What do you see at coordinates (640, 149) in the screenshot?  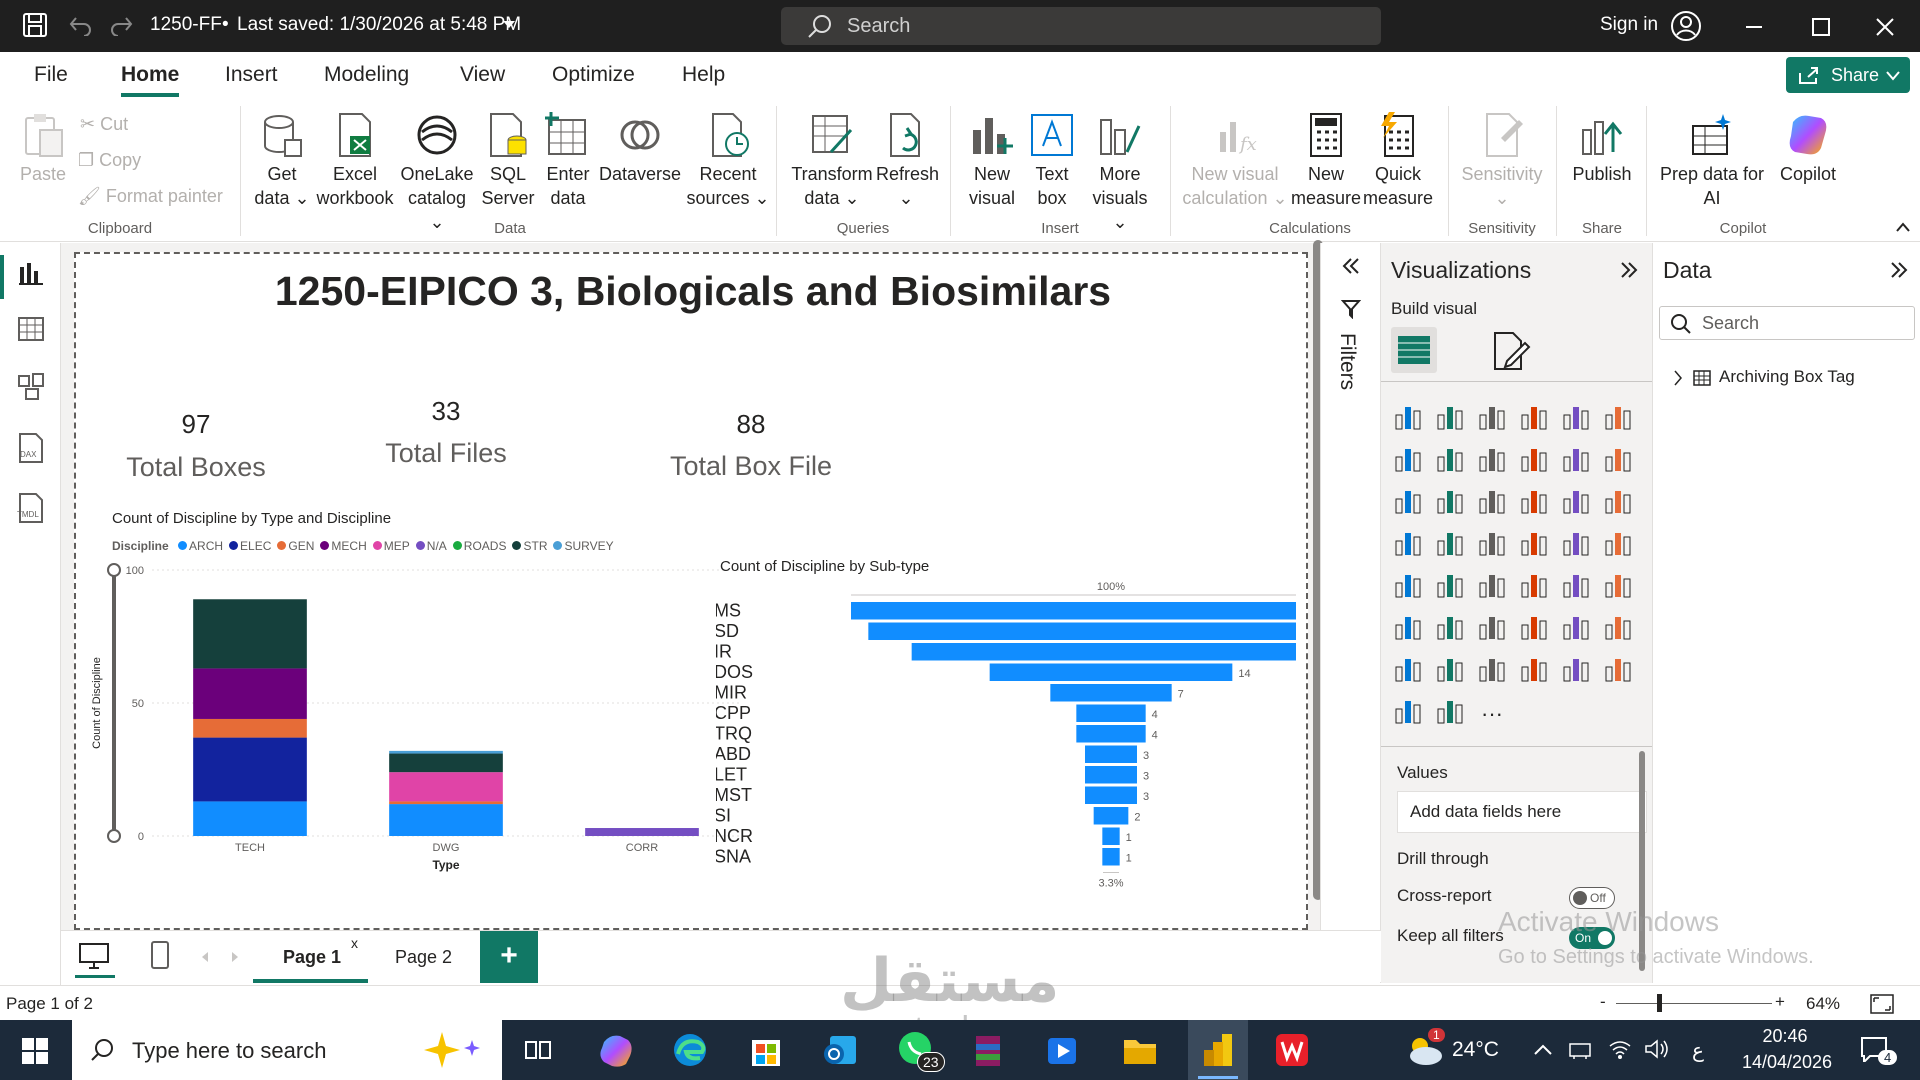 I see `dataverse-button: Dataverse` at bounding box center [640, 149].